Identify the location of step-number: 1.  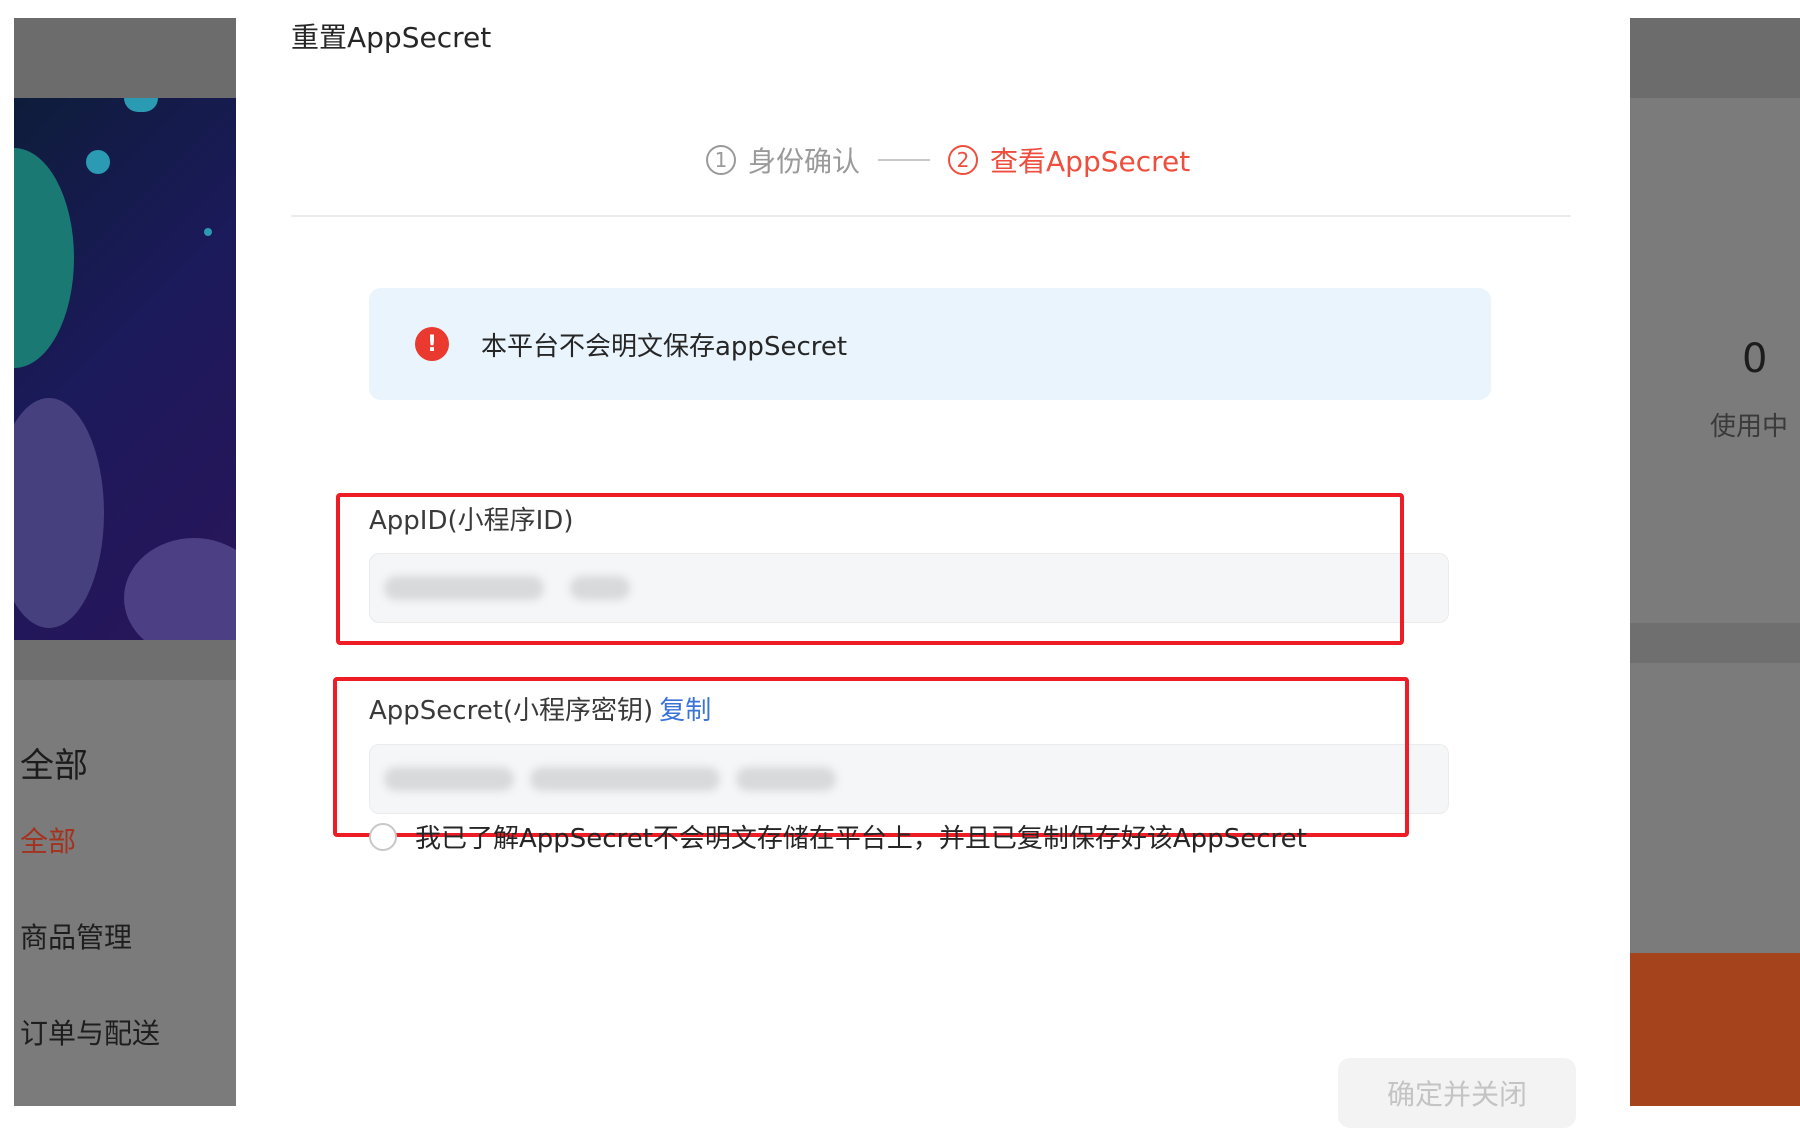
(721, 160).